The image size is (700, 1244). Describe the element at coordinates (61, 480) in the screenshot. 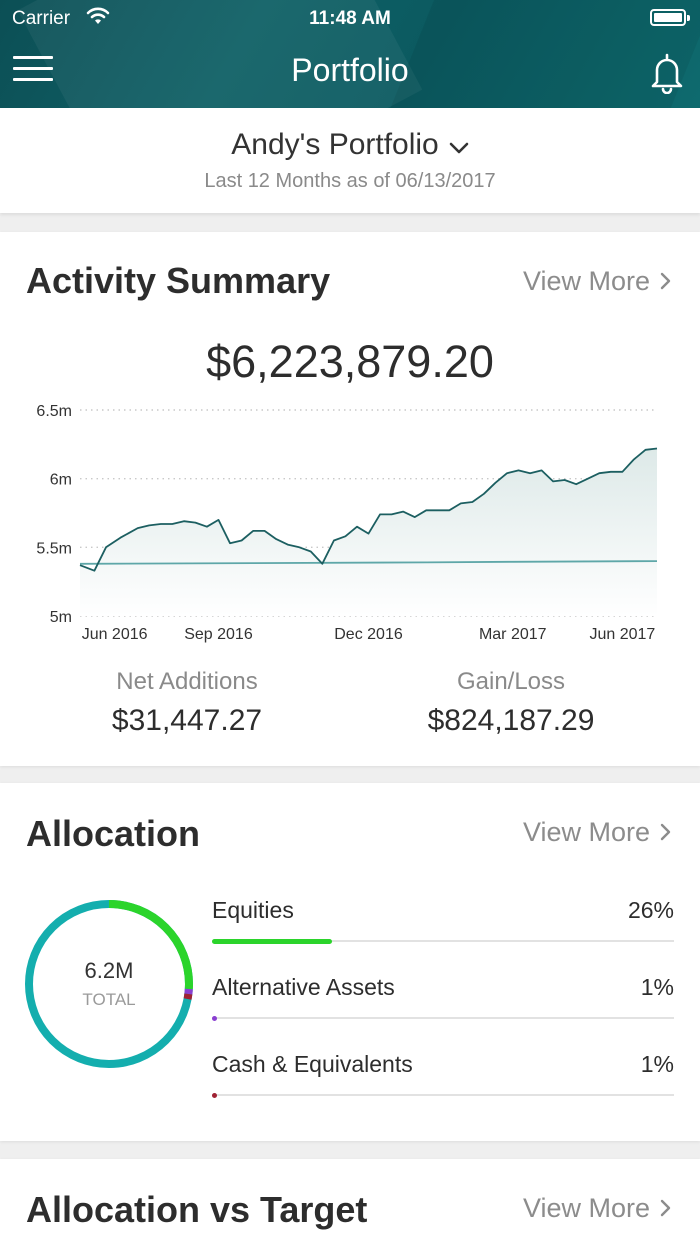

I see `chart-y-tick-label: 6m` at that location.